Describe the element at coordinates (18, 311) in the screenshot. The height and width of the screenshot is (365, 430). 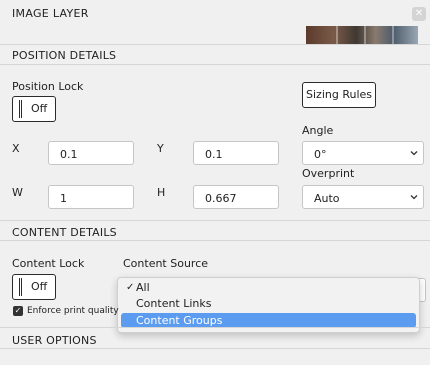
I see `enforce-print-quality-checkbox: ✓` at that location.